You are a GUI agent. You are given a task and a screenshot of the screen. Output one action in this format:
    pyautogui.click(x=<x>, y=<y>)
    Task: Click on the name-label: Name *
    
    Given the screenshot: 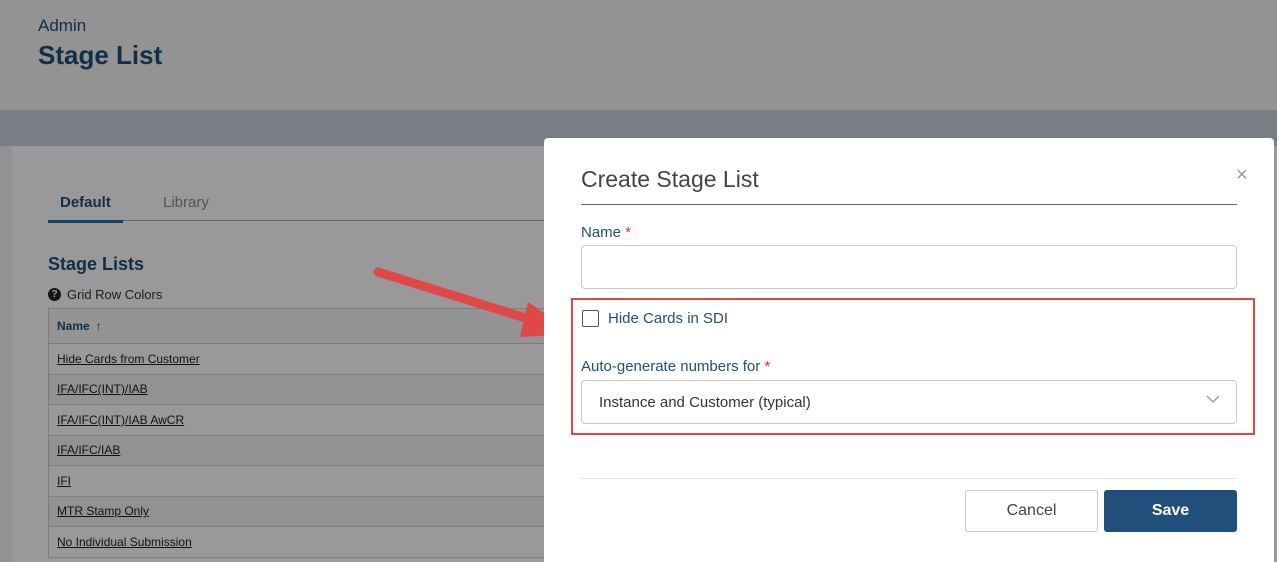 What is the action you would take?
    pyautogui.click(x=606, y=232)
    